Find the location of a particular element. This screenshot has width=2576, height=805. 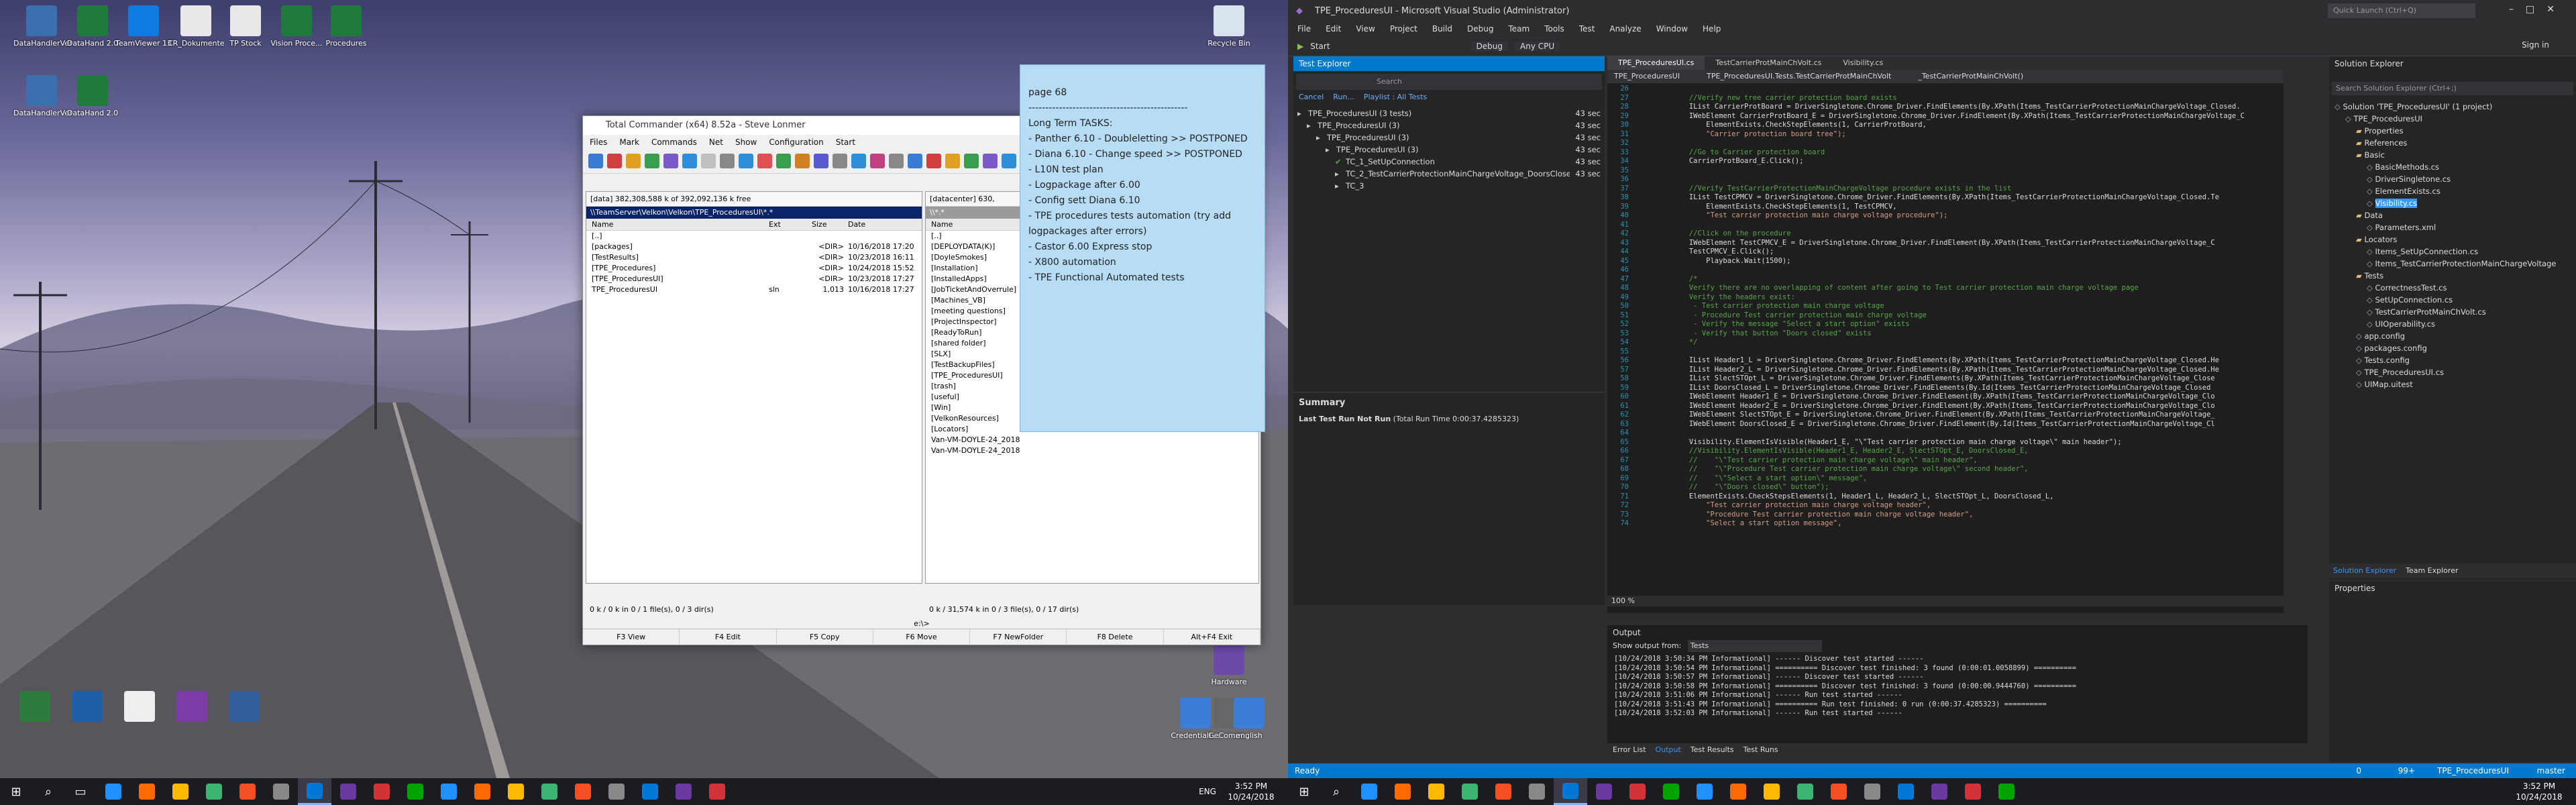

desktop-icon: english is located at coordinates (1249, 719).